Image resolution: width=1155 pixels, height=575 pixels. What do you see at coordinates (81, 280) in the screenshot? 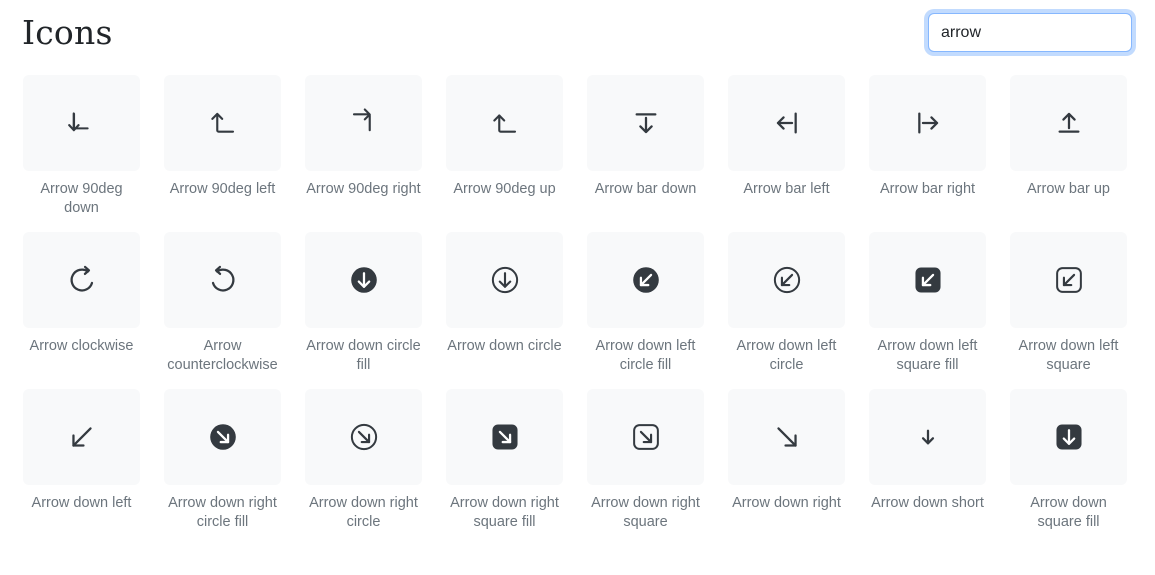
I see `arrow-clockwise-icon` at bounding box center [81, 280].